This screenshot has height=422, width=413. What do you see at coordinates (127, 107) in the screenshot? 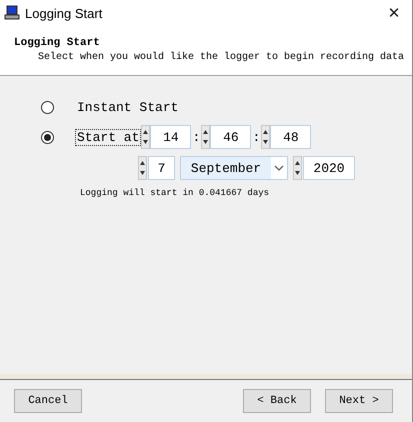
I see `option-label: Instant Start` at bounding box center [127, 107].